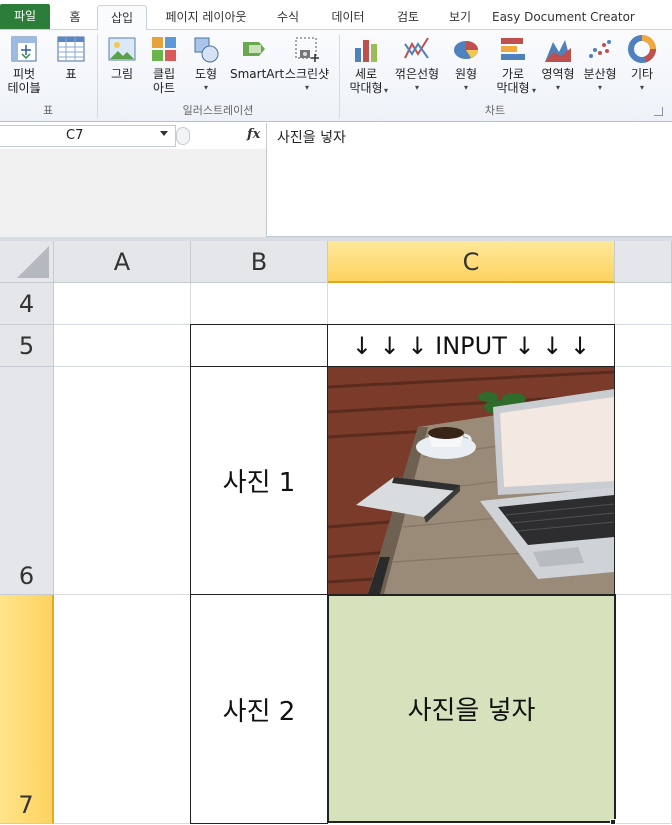 The height and width of the screenshot is (825, 672). I want to click on tab-review: 검토, so click(408, 17).